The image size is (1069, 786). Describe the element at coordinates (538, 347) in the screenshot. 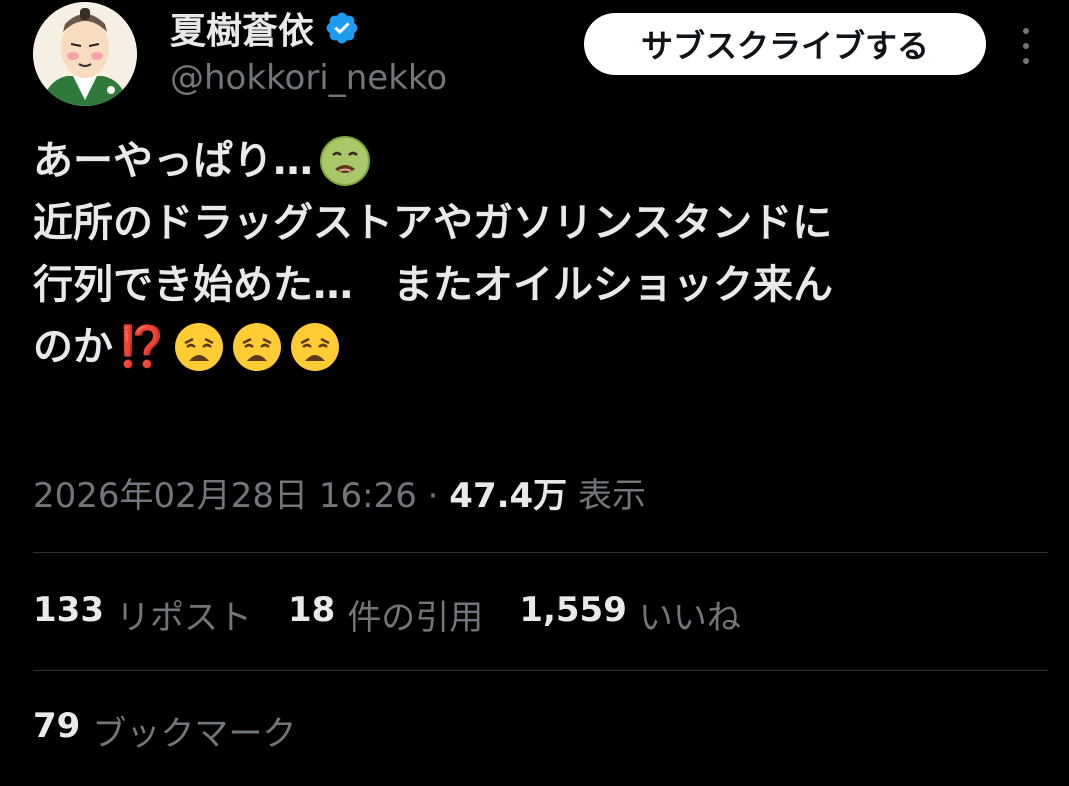

I see `tweet-line: のか ⁉️` at that location.